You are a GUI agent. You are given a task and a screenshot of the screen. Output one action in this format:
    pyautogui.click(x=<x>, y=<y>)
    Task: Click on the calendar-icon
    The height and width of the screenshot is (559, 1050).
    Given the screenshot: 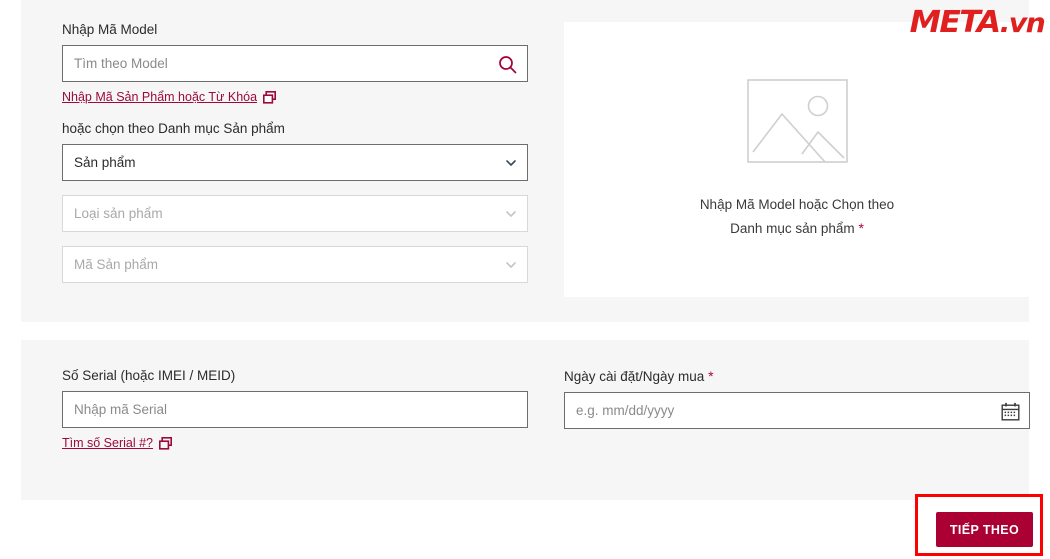 What is the action you would take?
    pyautogui.click(x=1010, y=411)
    